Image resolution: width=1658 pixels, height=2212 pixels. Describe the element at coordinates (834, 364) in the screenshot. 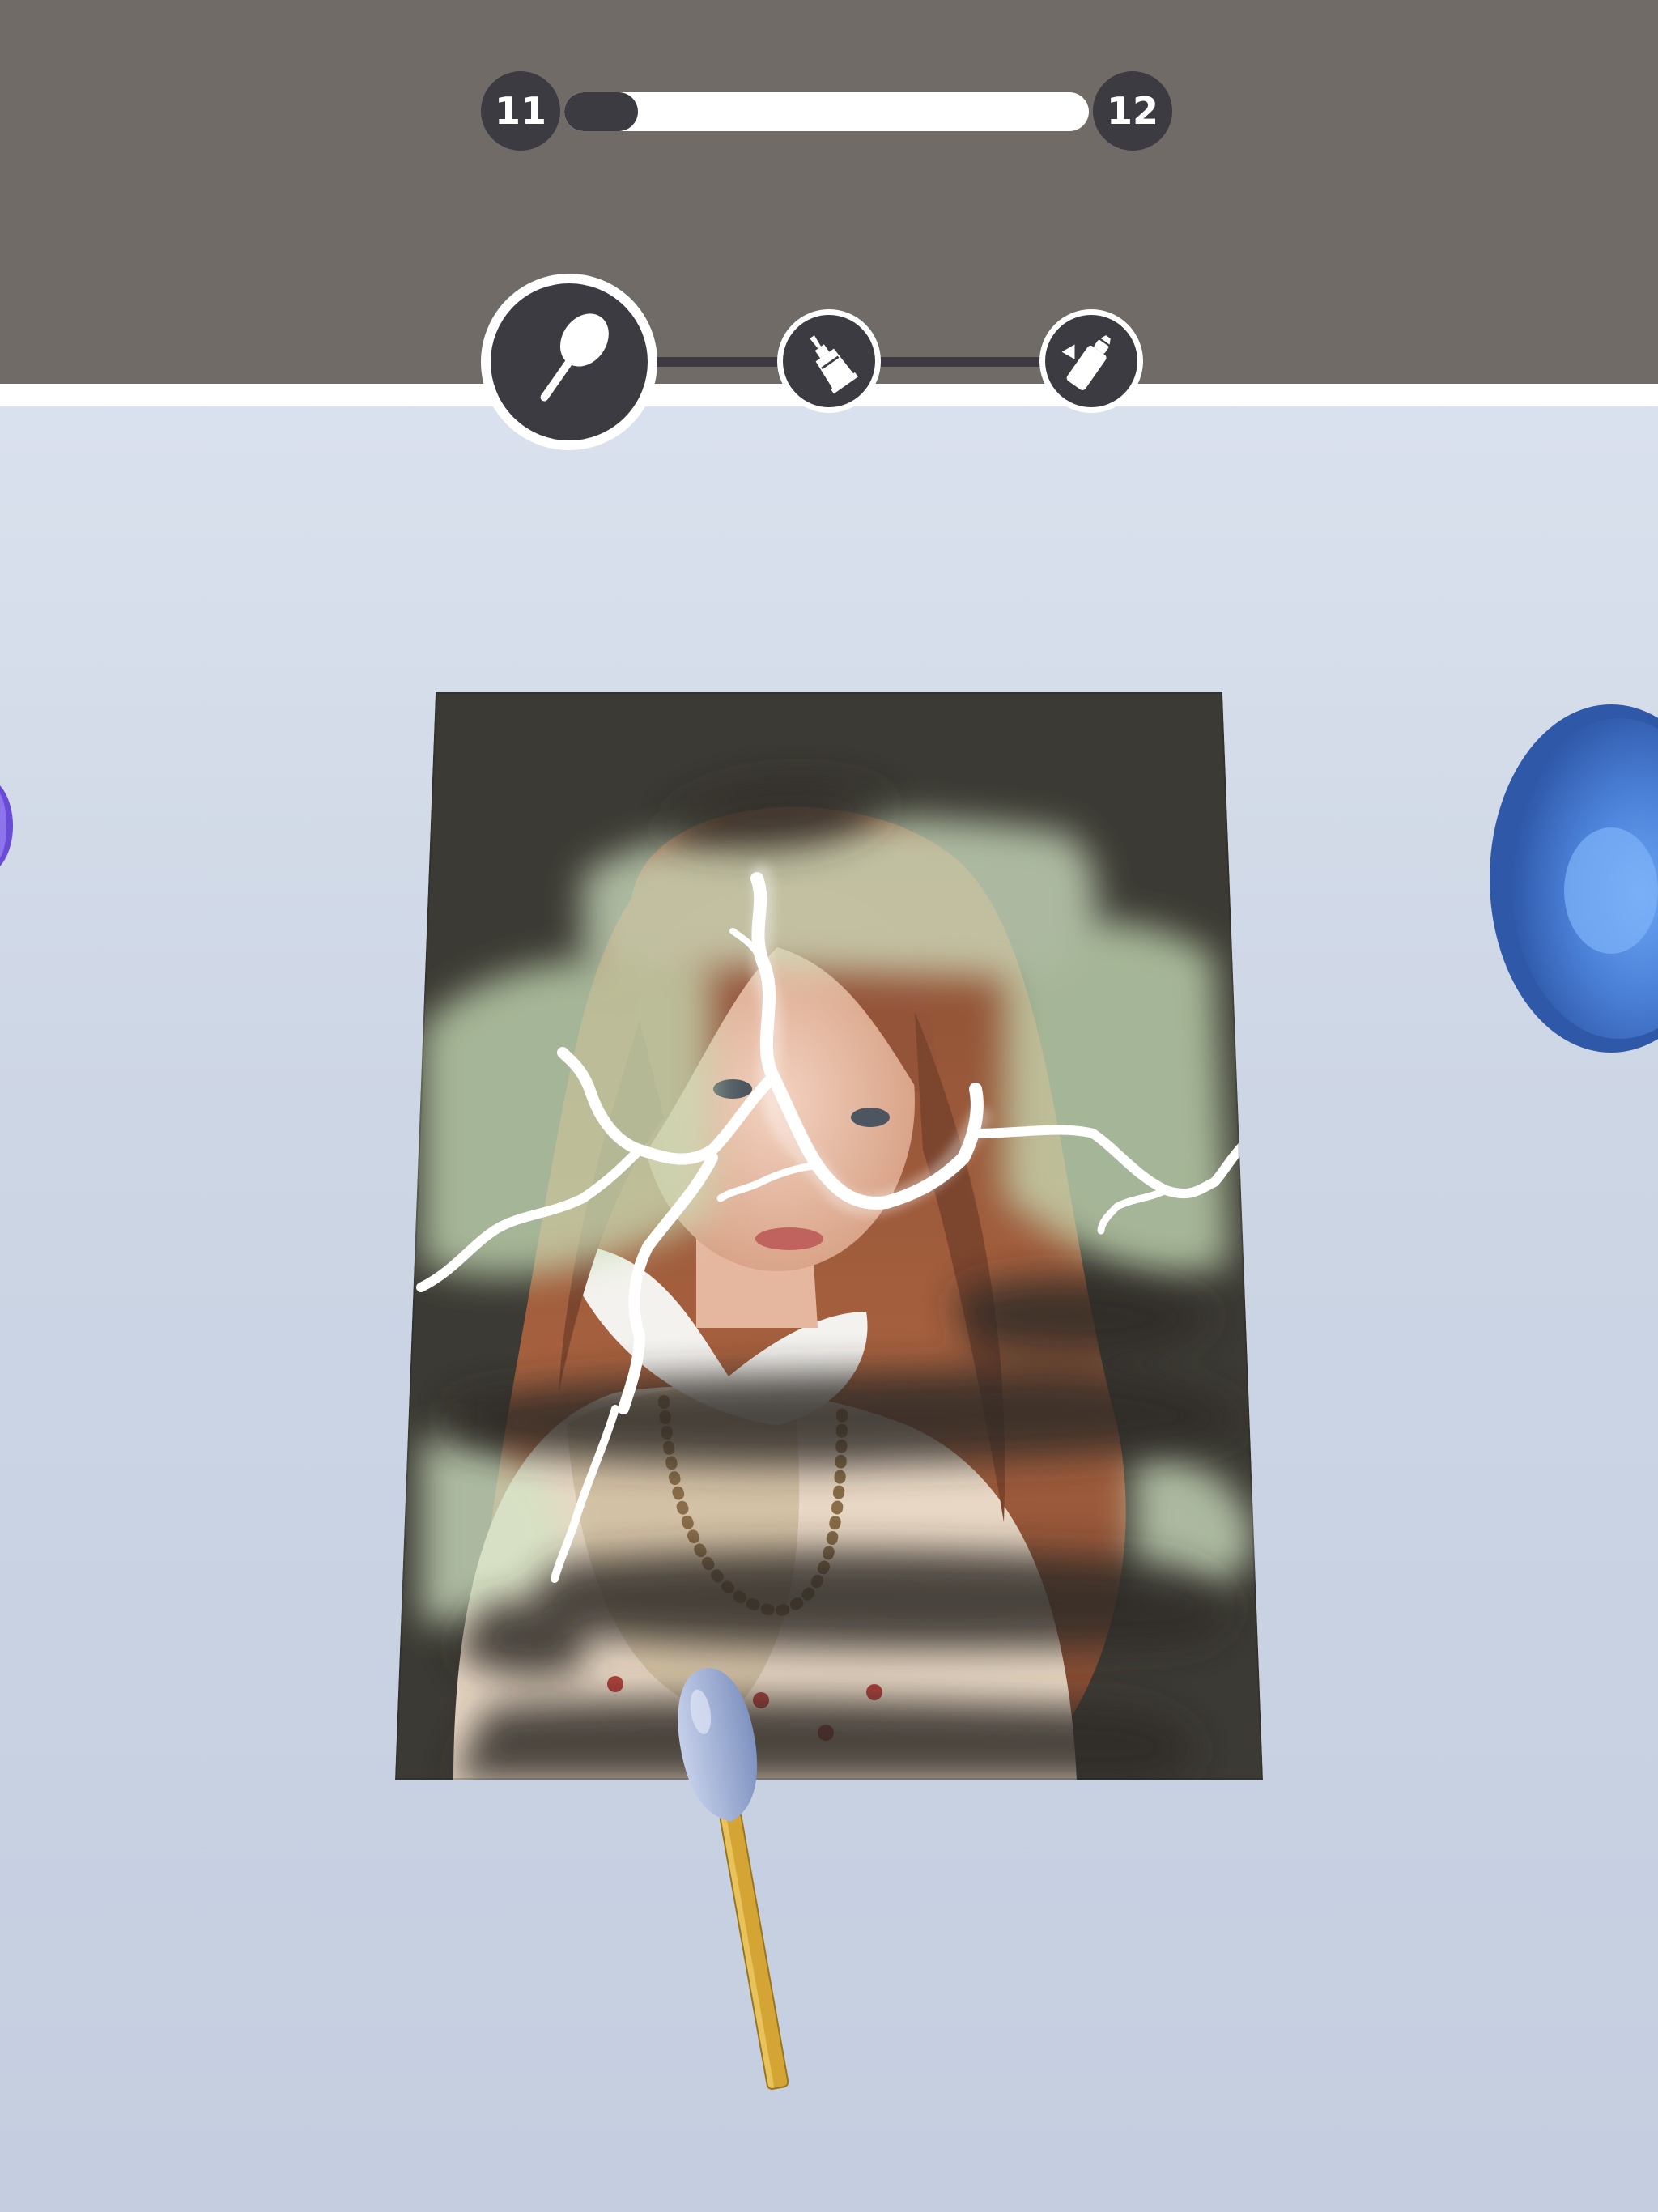

I see `glue-tube-icon` at that location.